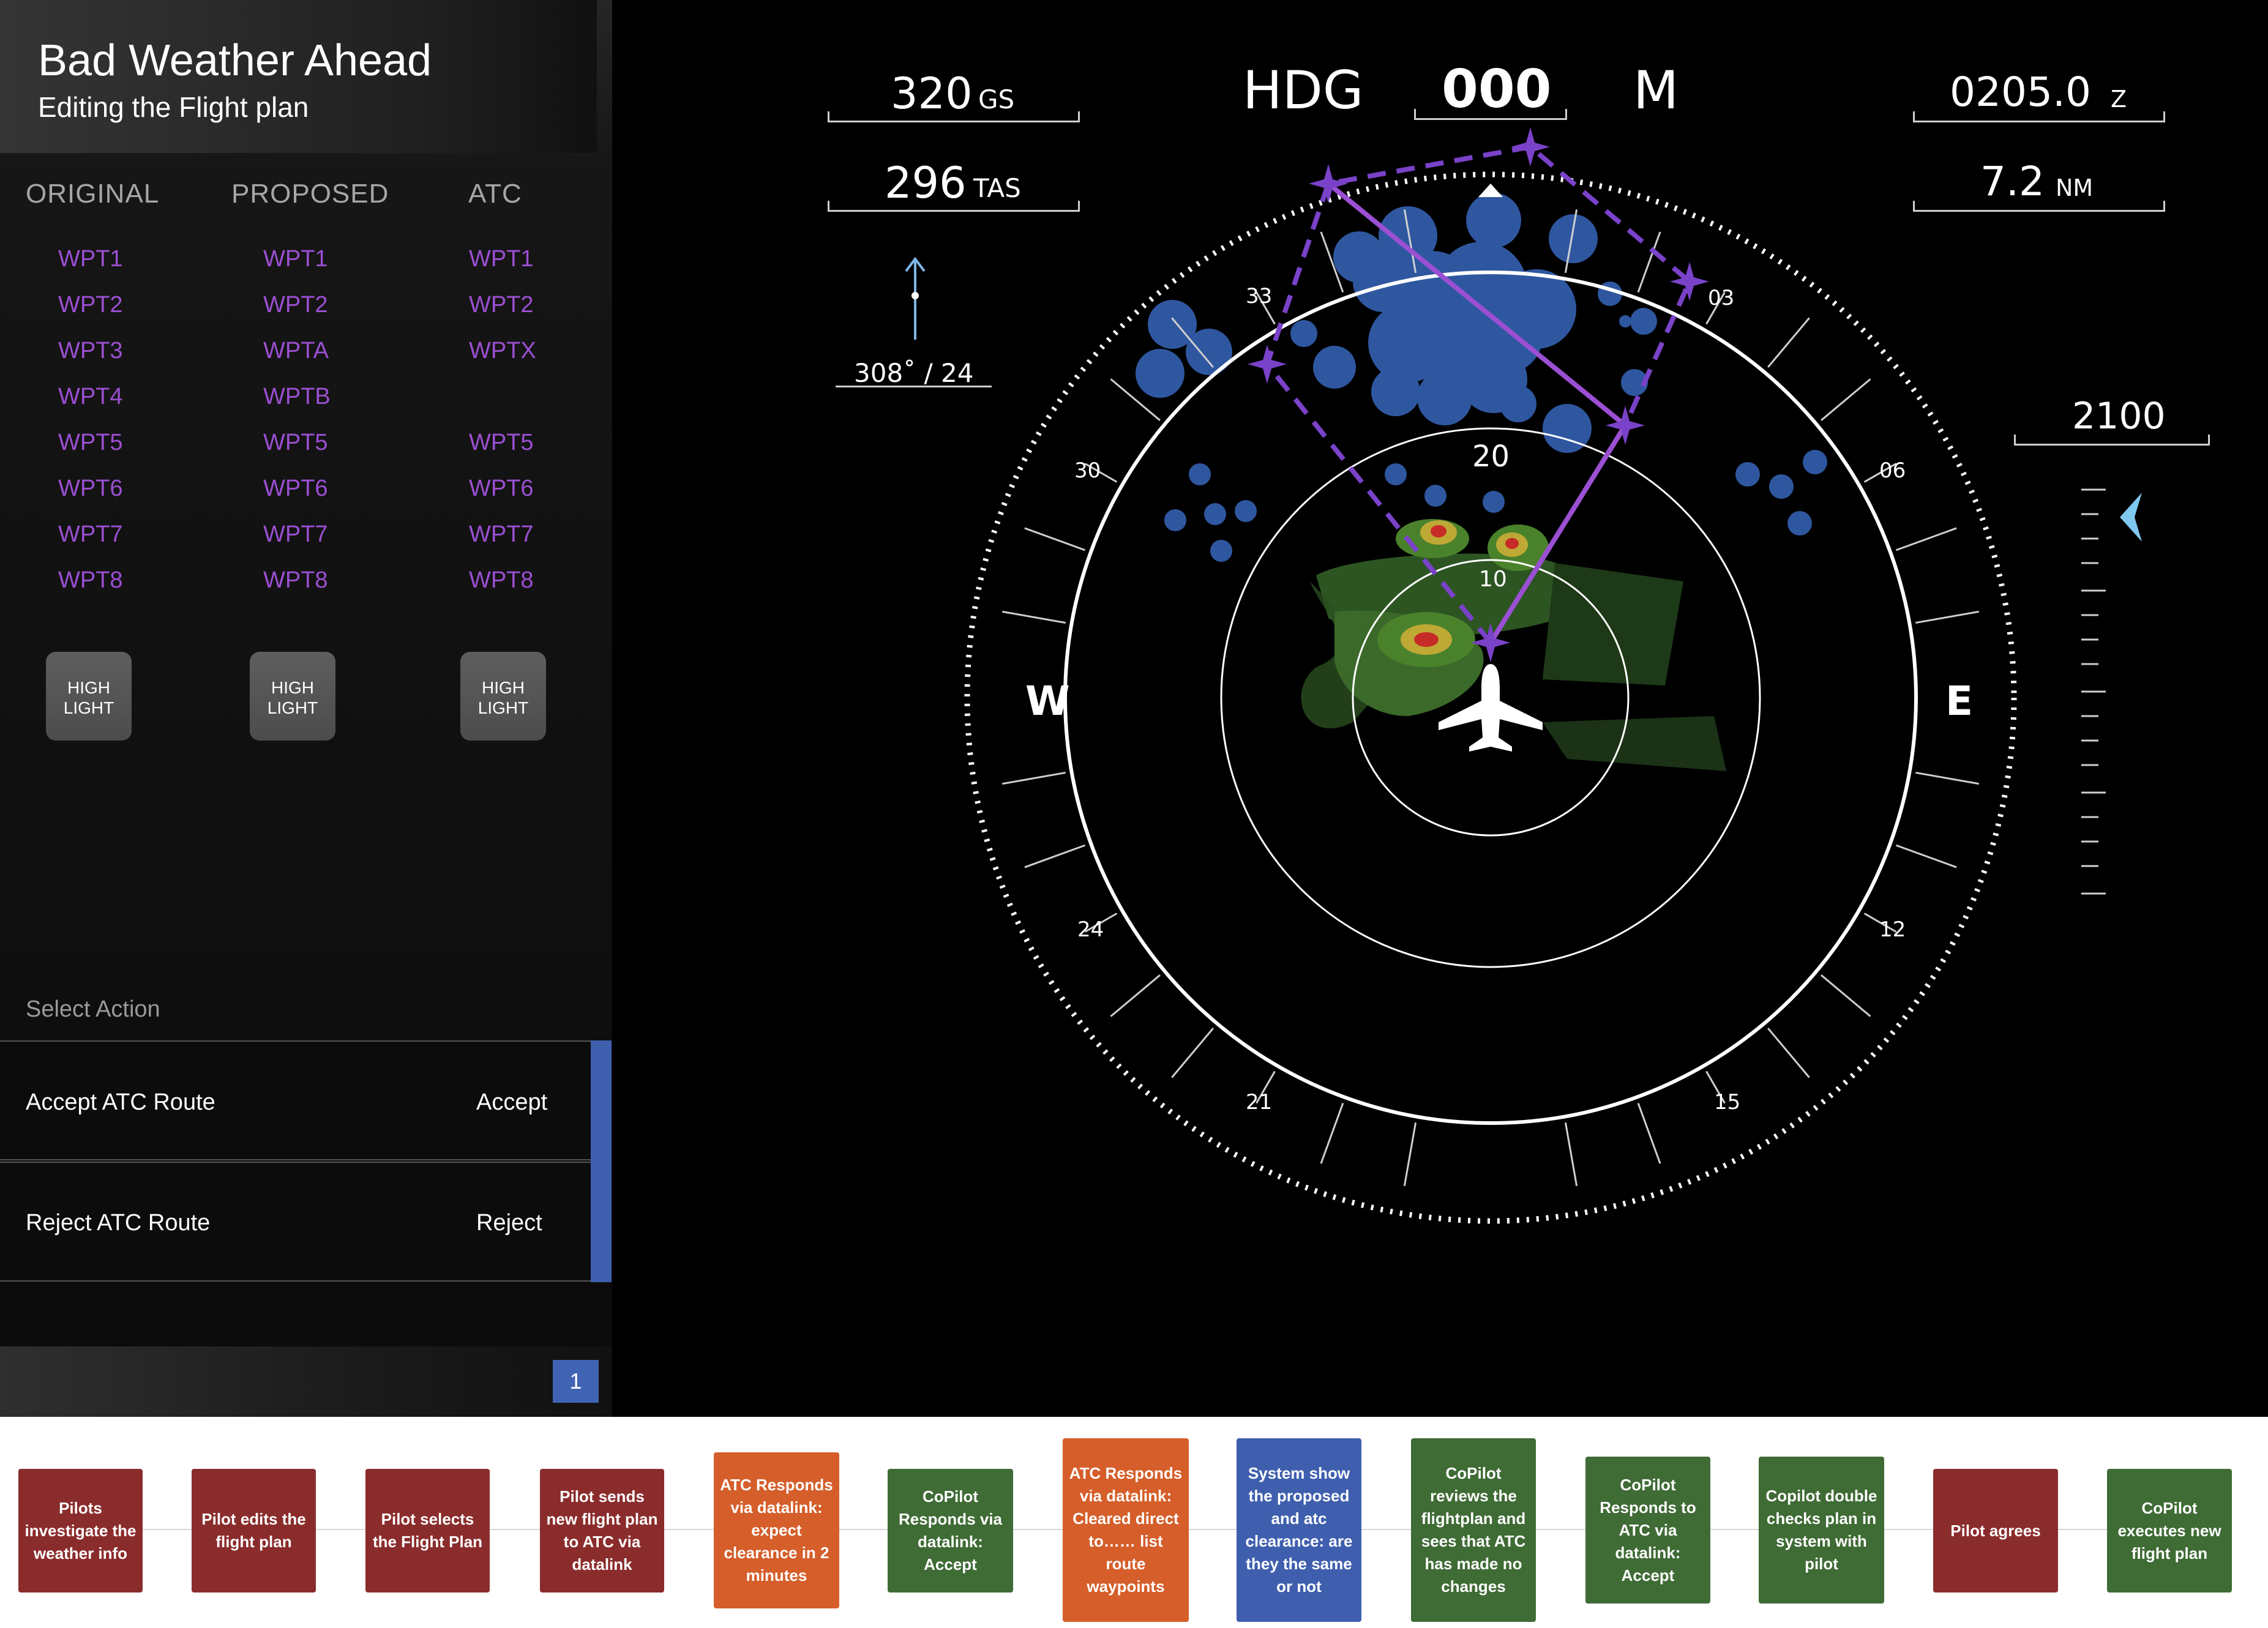 Image resolution: width=2268 pixels, height=1628 pixels. What do you see at coordinates (1513, 645) in the screenshot?
I see `precipitation-cells` at bounding box center [1513, 645].